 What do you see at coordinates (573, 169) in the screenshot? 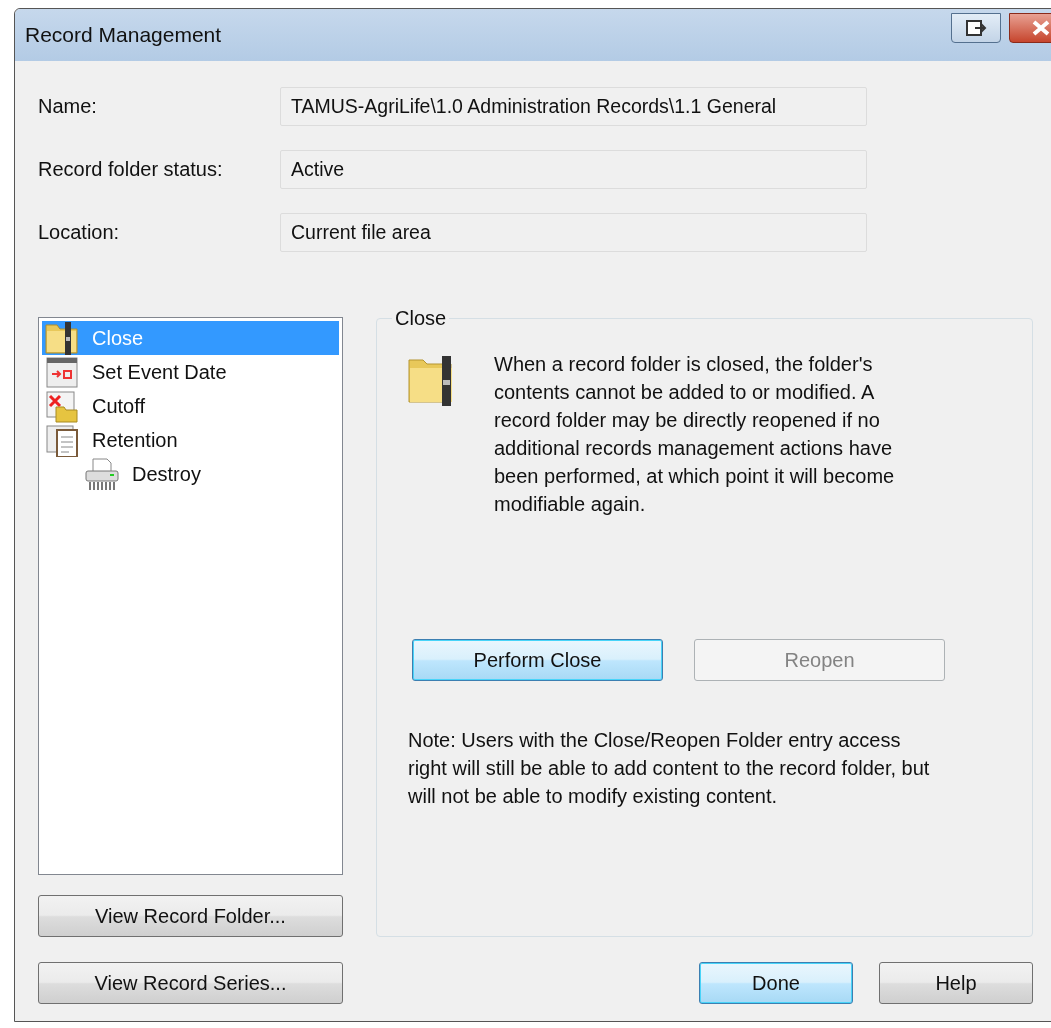
I see `read-only-field: Active` at bounding box center [573, 169].